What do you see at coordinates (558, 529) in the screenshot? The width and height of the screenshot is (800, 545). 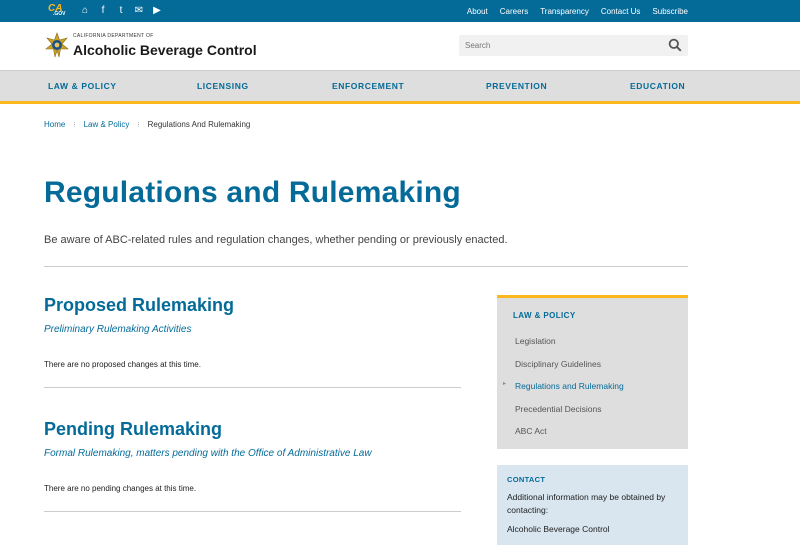 I see `contact-org: Alcoholic Beverage Control` at bounding box center [558, 529].